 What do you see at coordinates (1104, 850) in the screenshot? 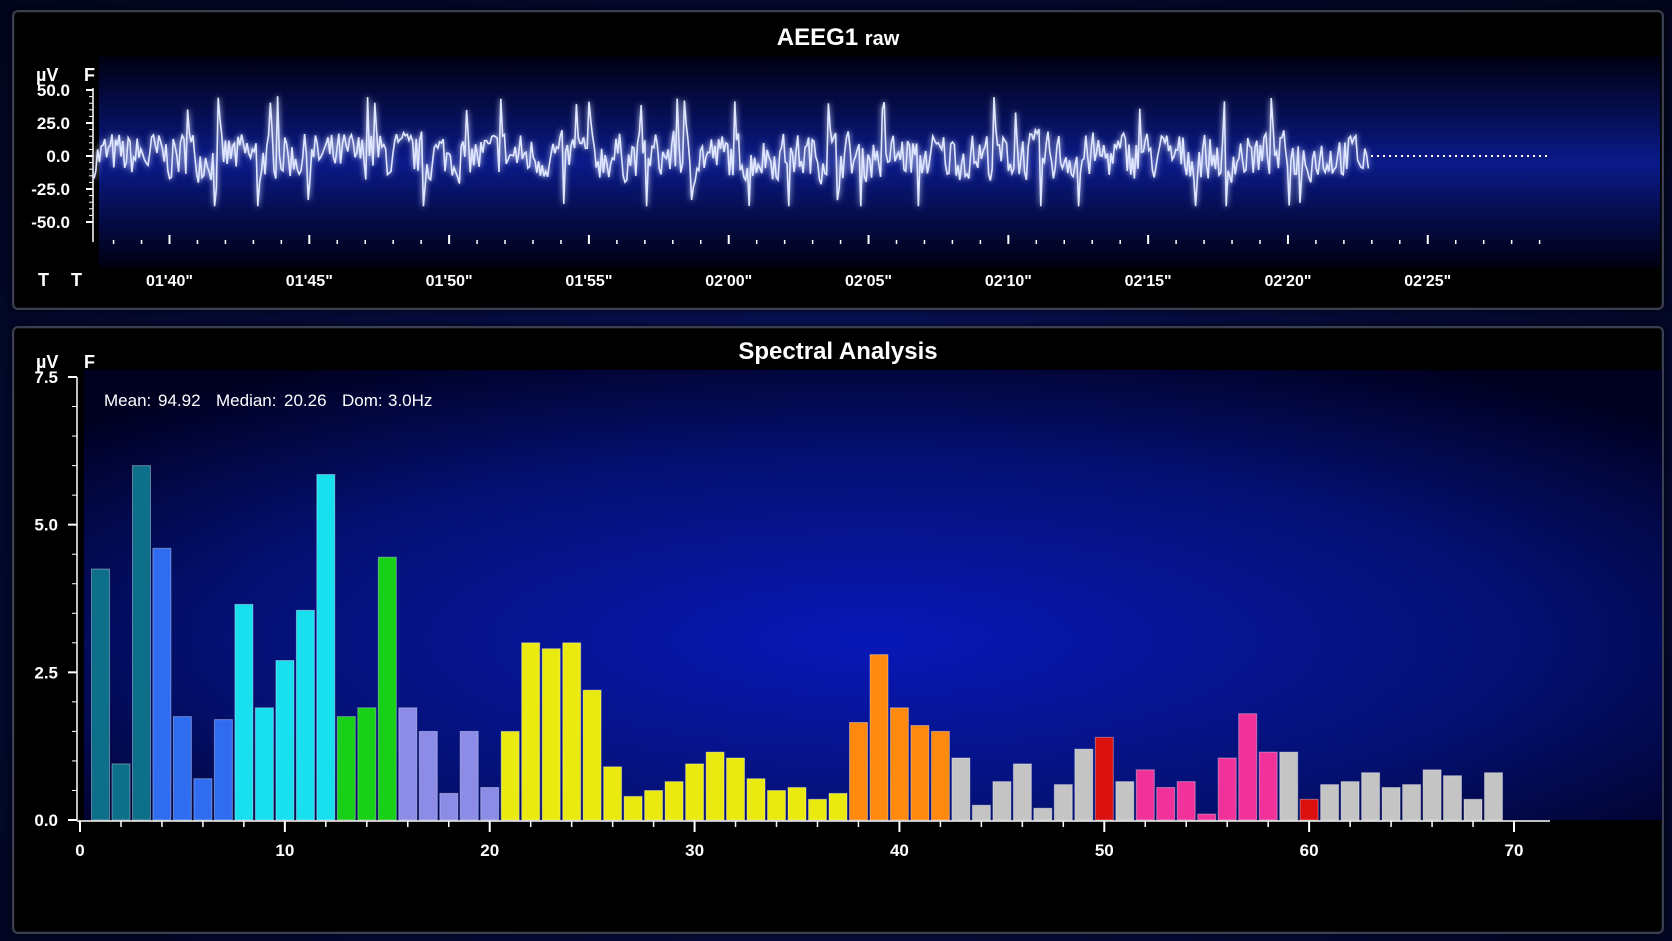
I see `spectral-x-tick-label: 50` at bounding box center [1104, 850].